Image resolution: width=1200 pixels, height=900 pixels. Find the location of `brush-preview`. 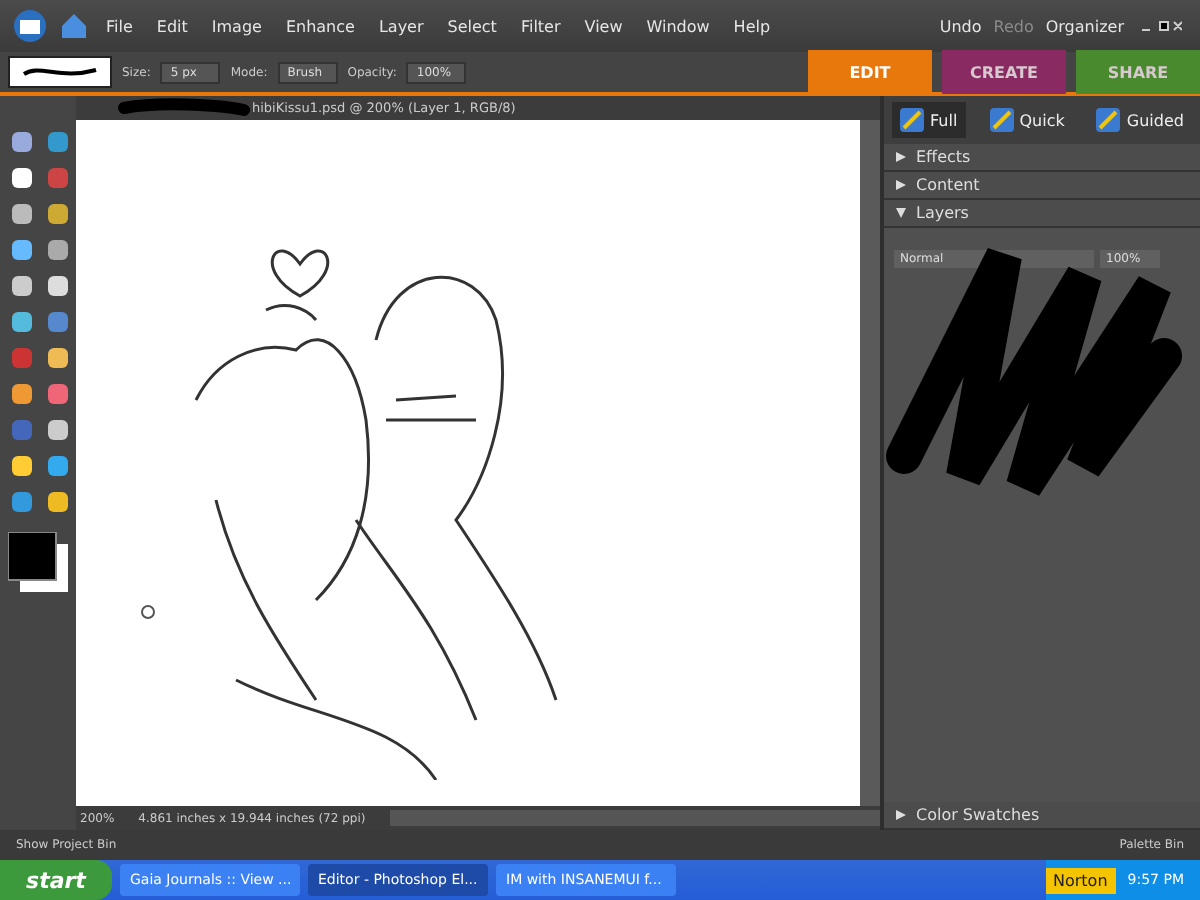

brush-preview is located at coordinates (60, 72).